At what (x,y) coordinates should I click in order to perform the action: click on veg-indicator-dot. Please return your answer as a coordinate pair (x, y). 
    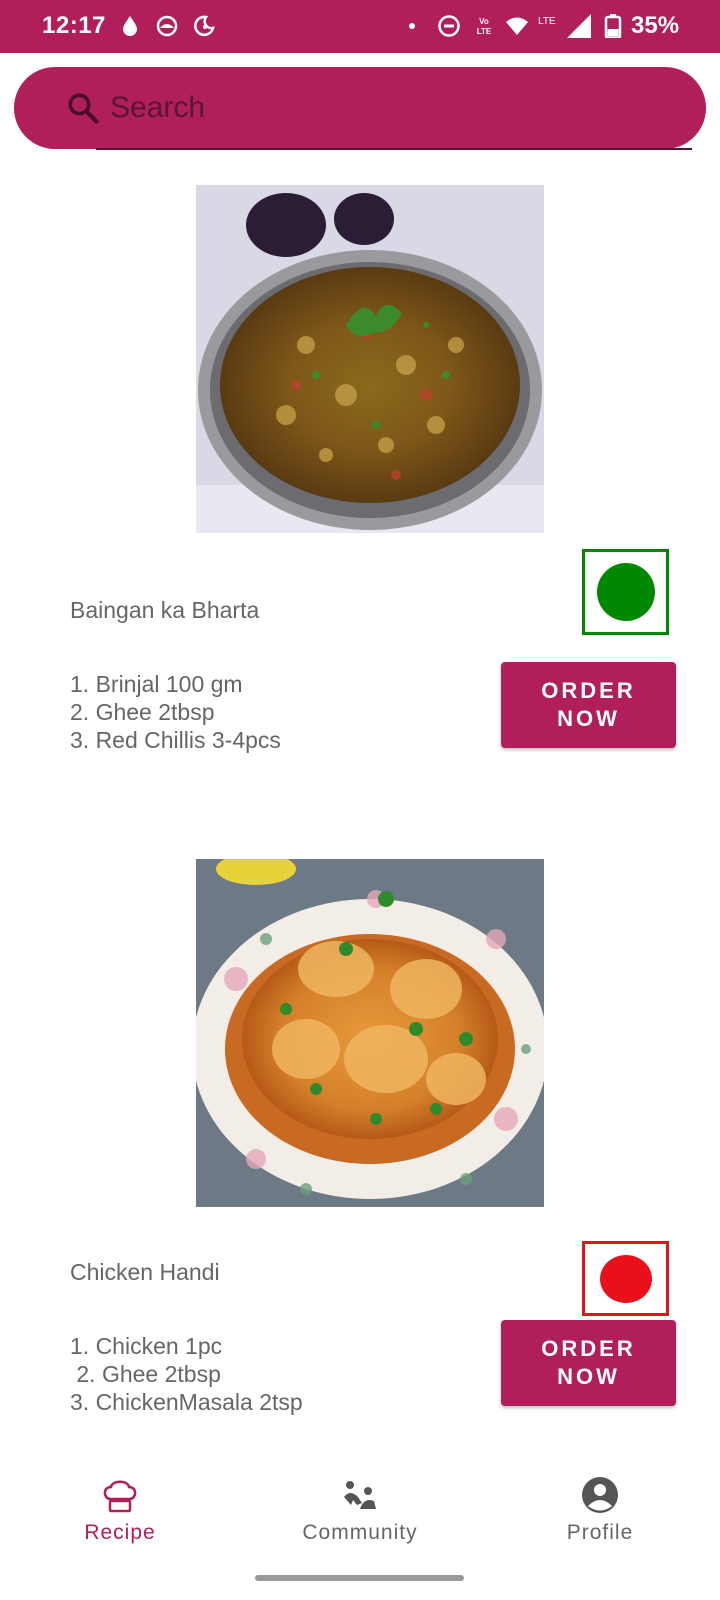
    Looking at the image, I should click on (625, 592).